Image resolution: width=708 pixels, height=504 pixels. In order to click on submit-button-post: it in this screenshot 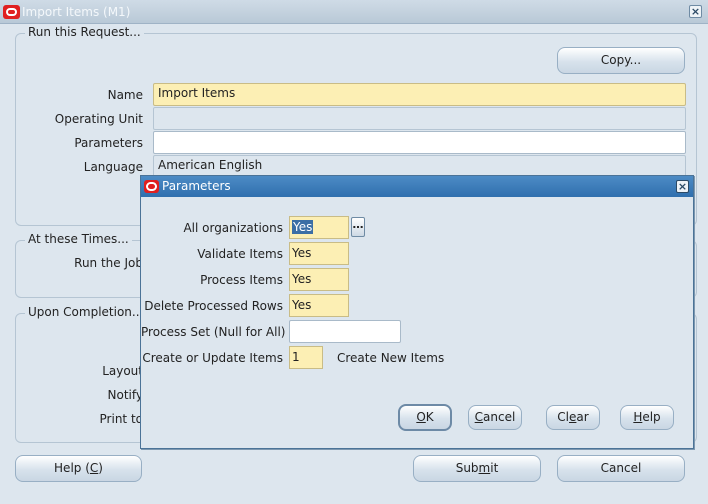, I will do `click(494, 468)`.